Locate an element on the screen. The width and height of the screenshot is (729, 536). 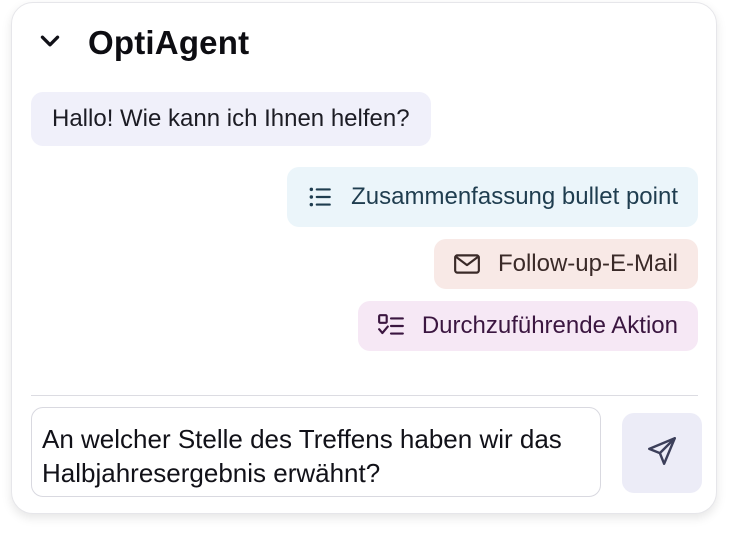
collapse-button is located at coordinates (50, 43).